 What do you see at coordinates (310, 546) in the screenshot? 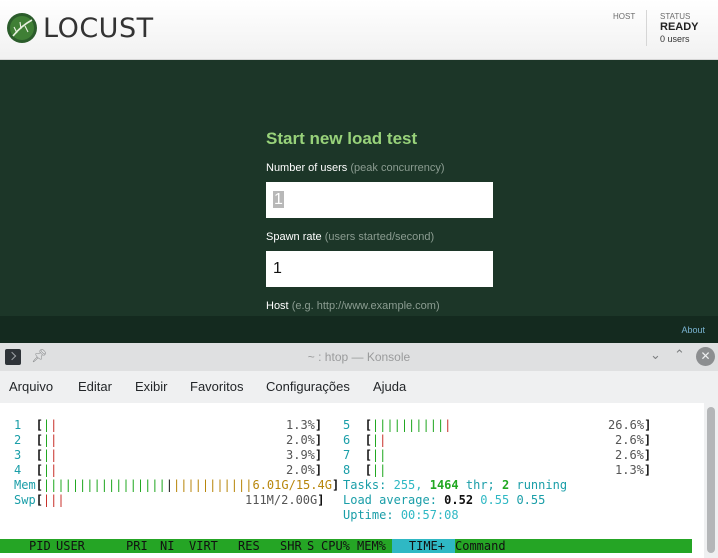
I see `col-state: S` at bounding box center [310, 546].